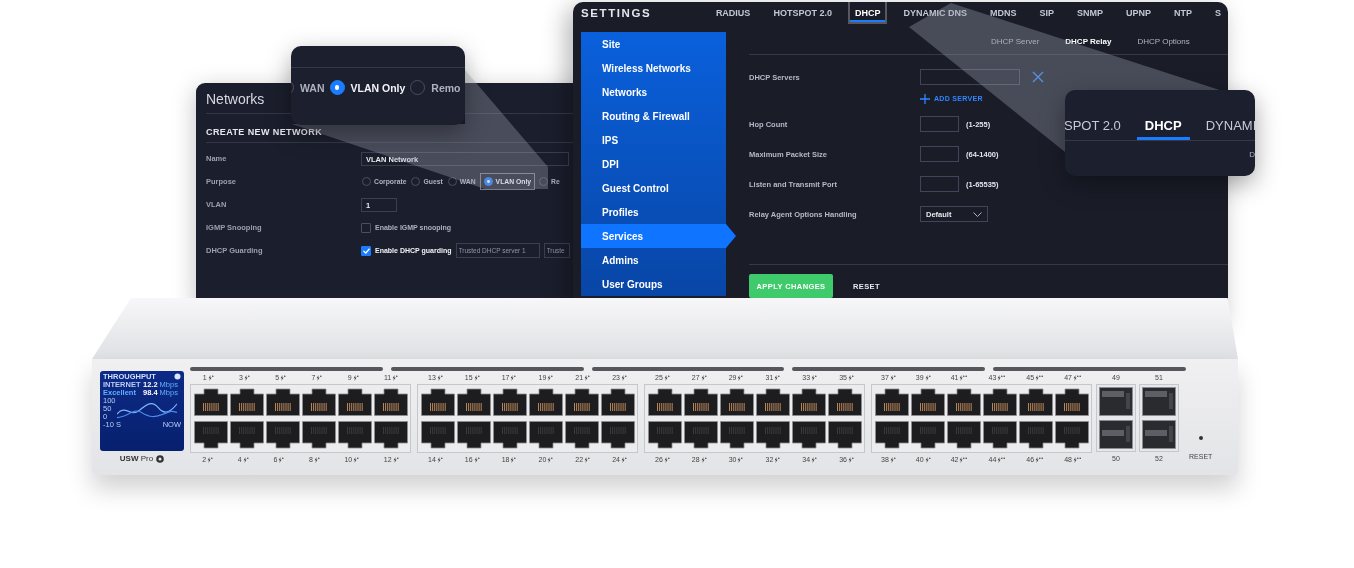 This screenshot has width=1354, height=568. I want to click on tab: MDNS, so click(1003, 13).